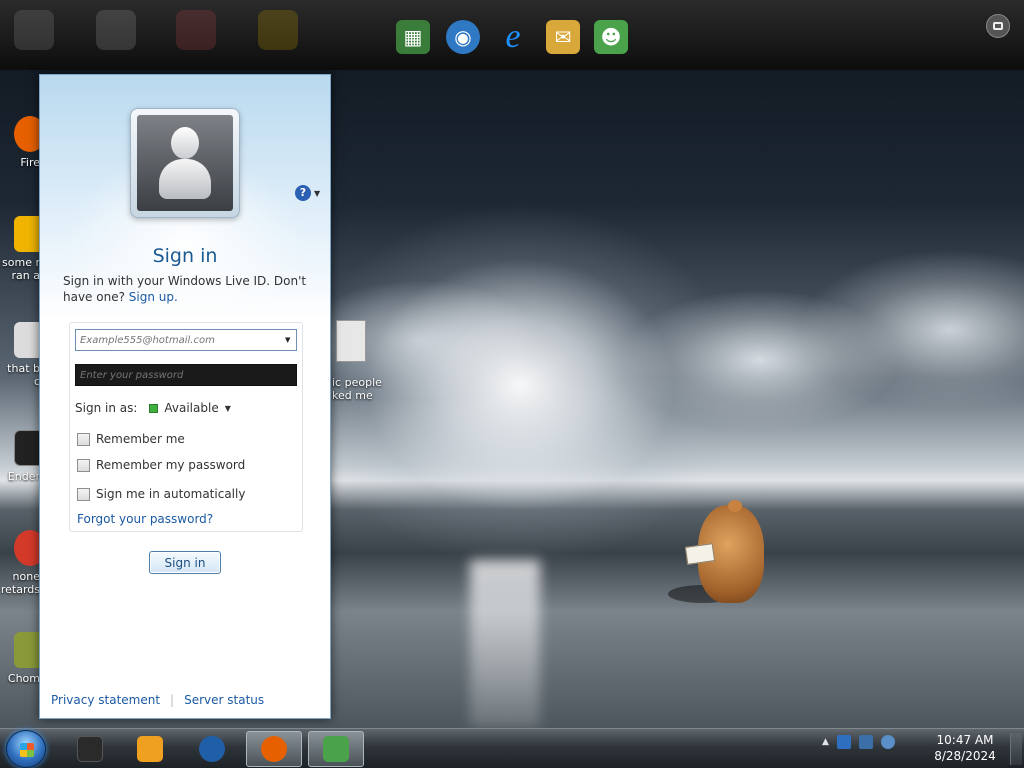  What do you see at coordinates (611, 37) in the screenshot?
I see `messenger-buddy-icon: ☻` at bounding box center [611, 37].